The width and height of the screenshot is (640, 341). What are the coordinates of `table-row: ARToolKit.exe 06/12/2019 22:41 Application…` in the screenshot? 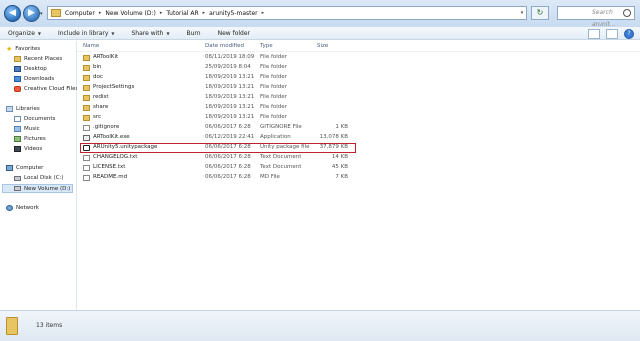 It's located at (227, 138).